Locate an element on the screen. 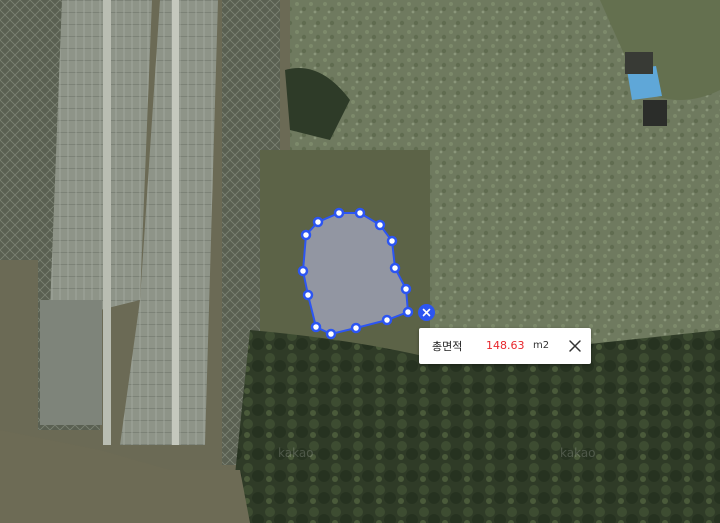 The height and width of the screenshot is (523, 720). close-popup-button is located at coordinates (575, 346).